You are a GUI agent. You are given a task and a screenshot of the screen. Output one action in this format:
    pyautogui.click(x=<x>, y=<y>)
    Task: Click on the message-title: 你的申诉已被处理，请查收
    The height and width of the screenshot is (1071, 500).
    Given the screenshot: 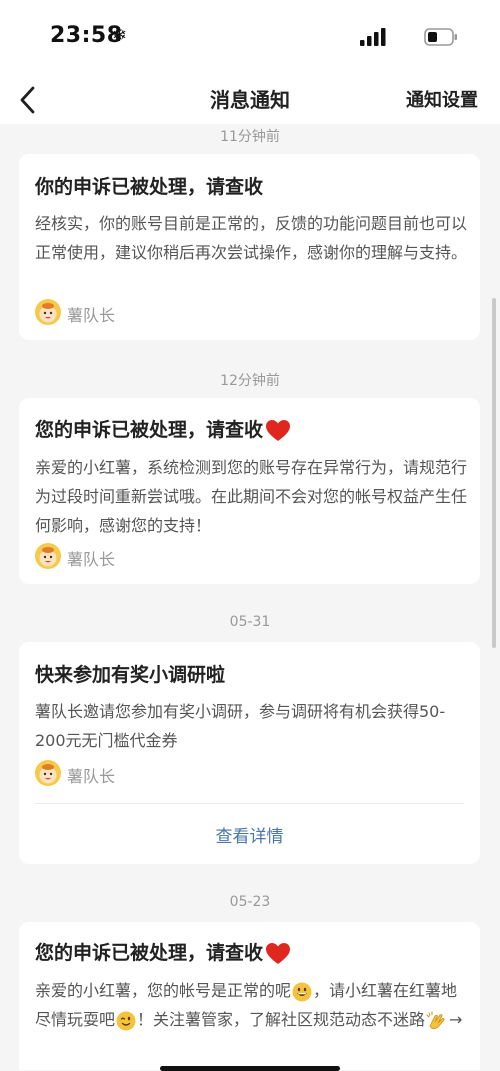 What is the action you would take?
    pyautogui.click(x=149, y=187)
    